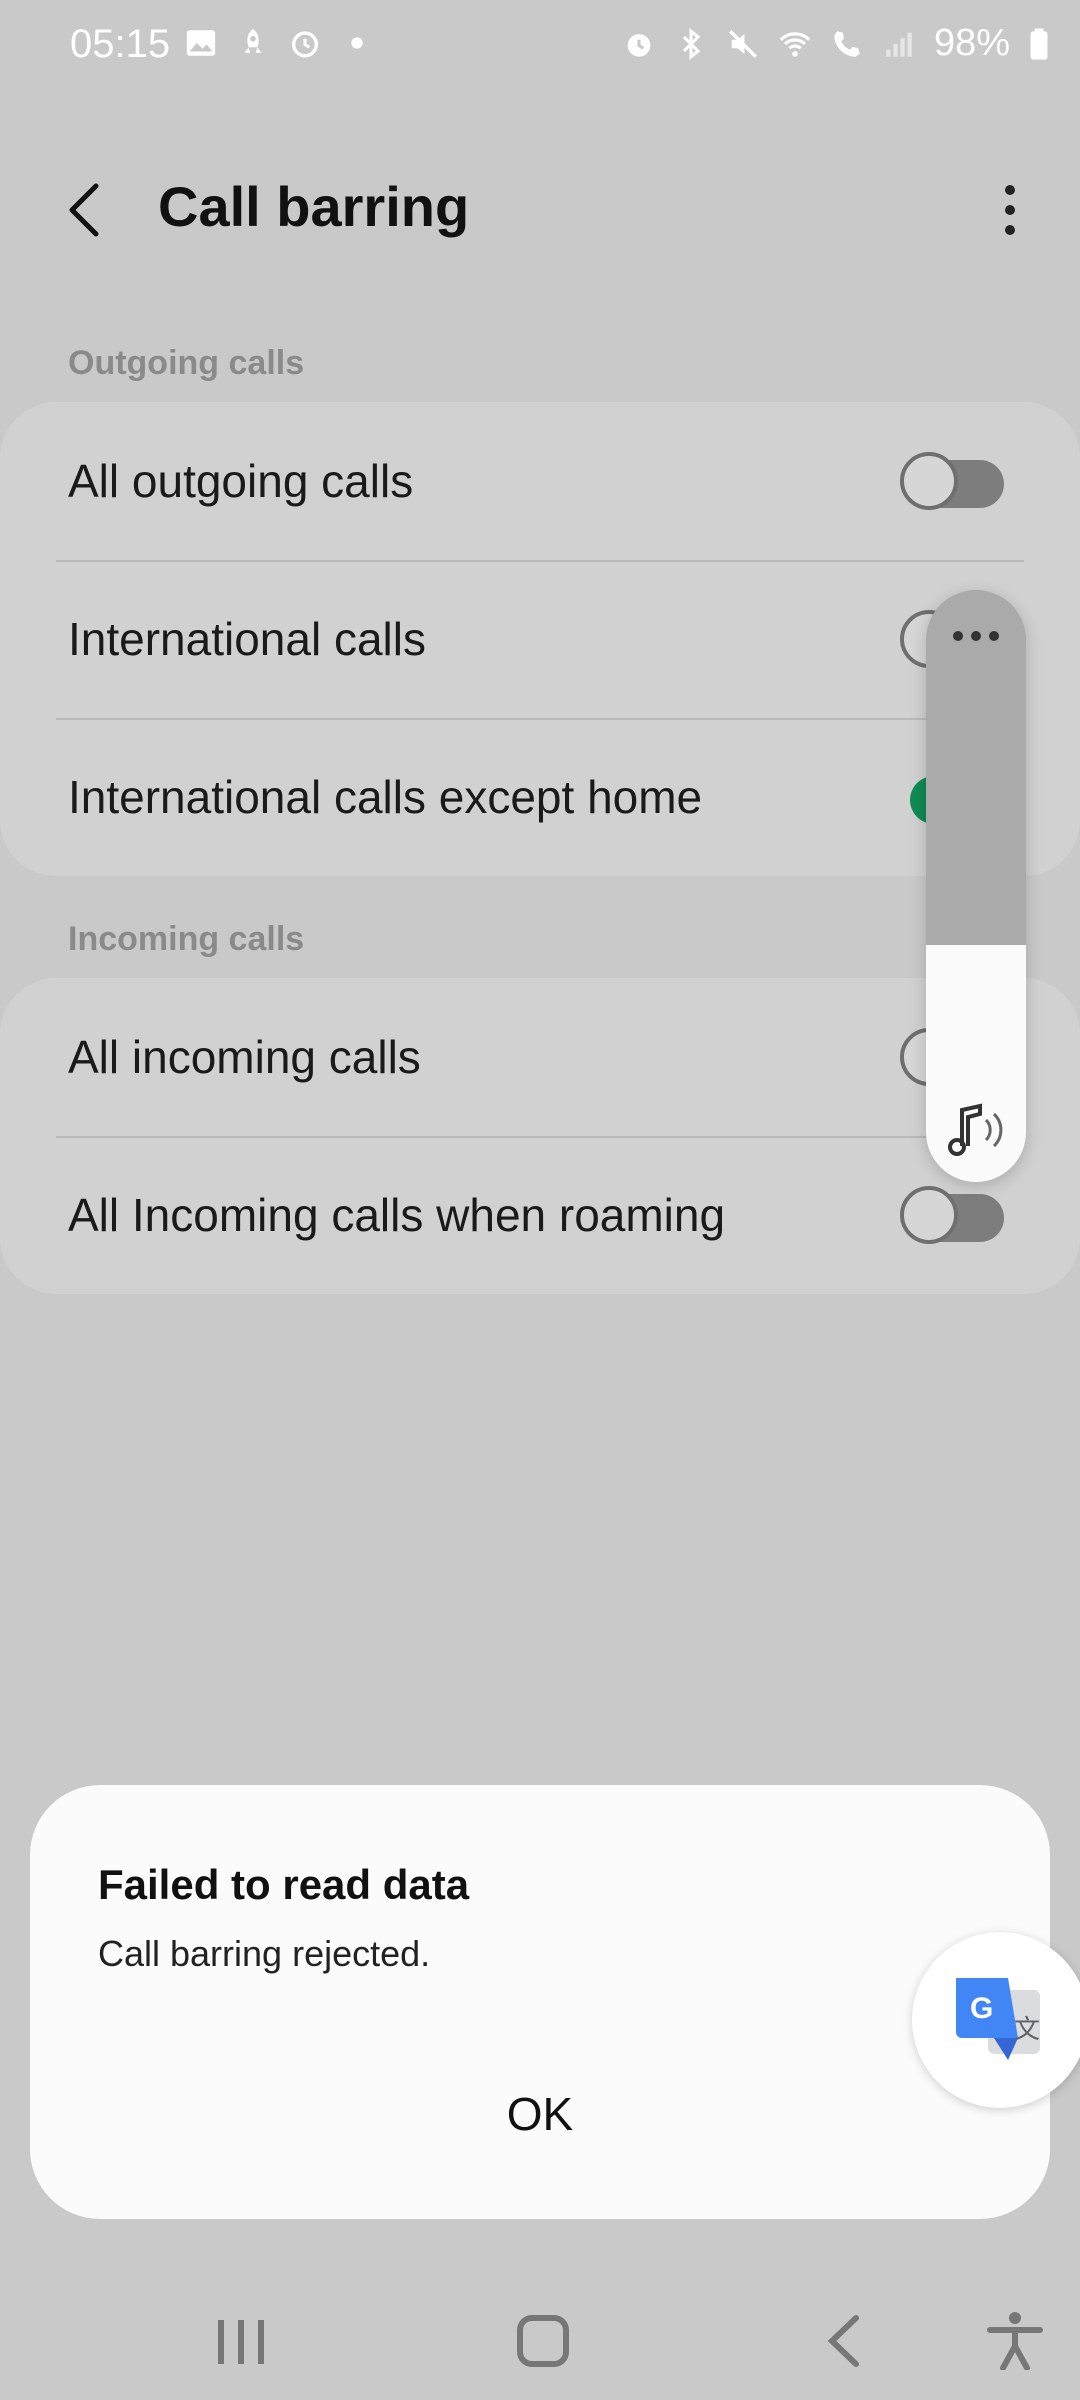 This screenshot has width=1080, height=2400. I want to click on setting-row-international: International calls, so click(540, 639).